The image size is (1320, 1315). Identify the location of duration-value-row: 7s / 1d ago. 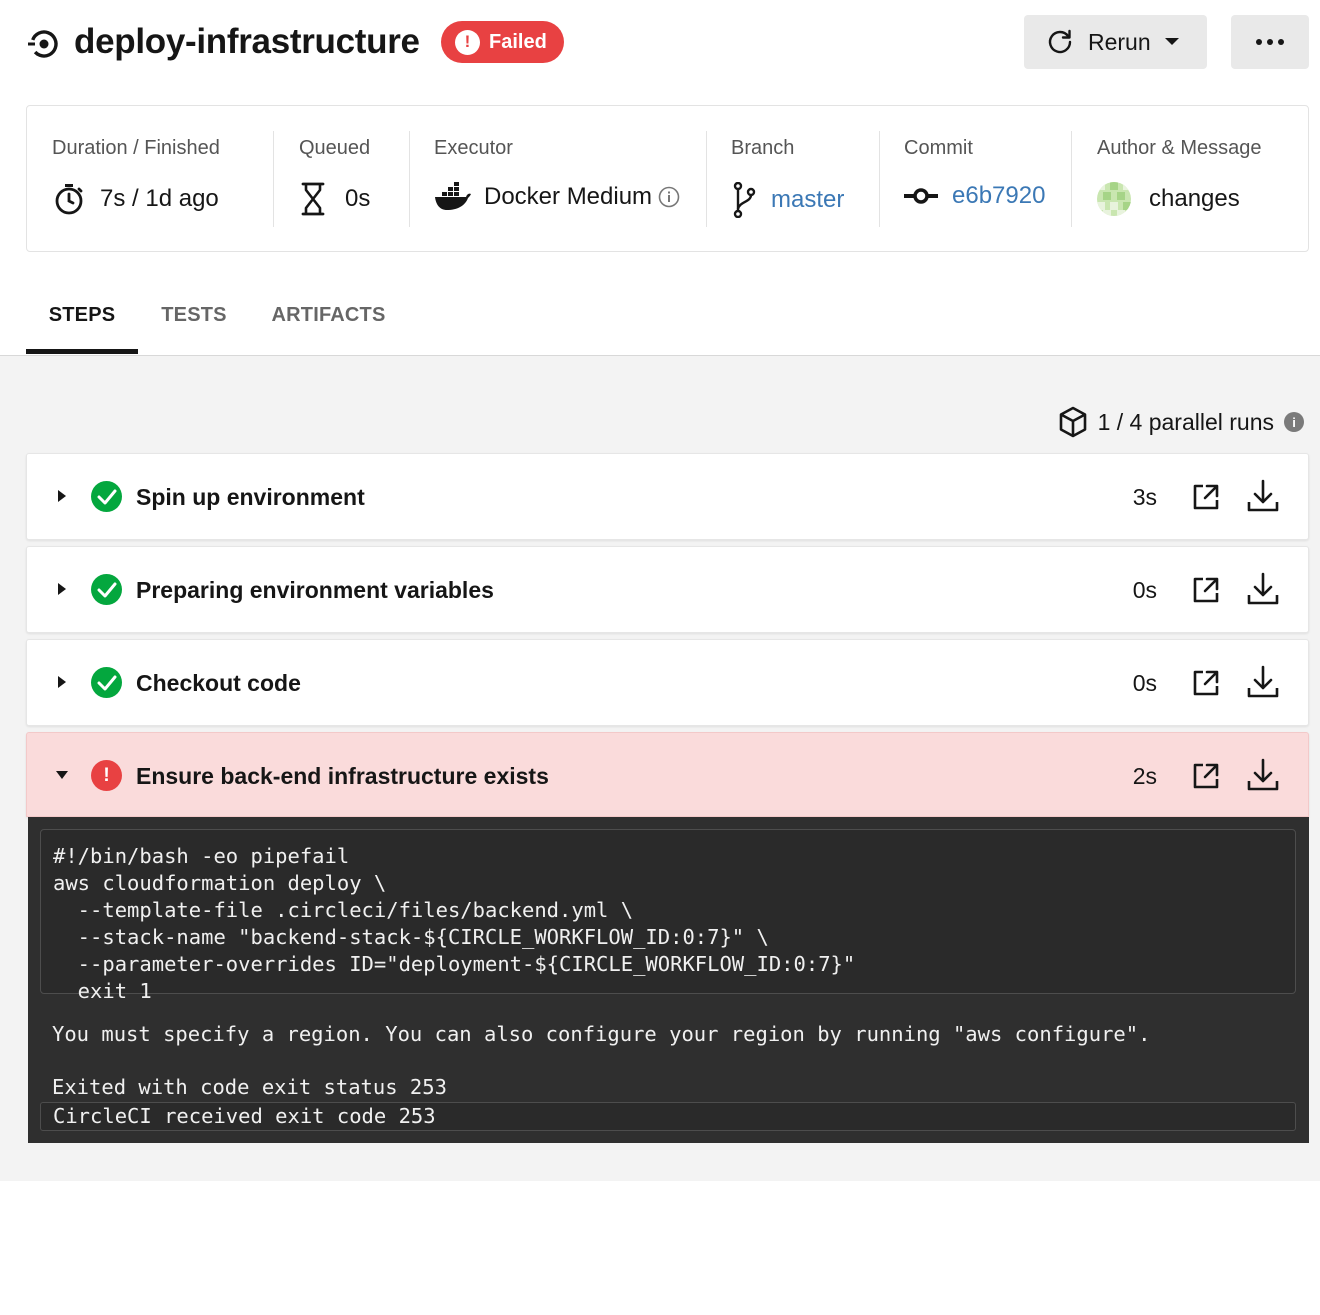
(135, 199).